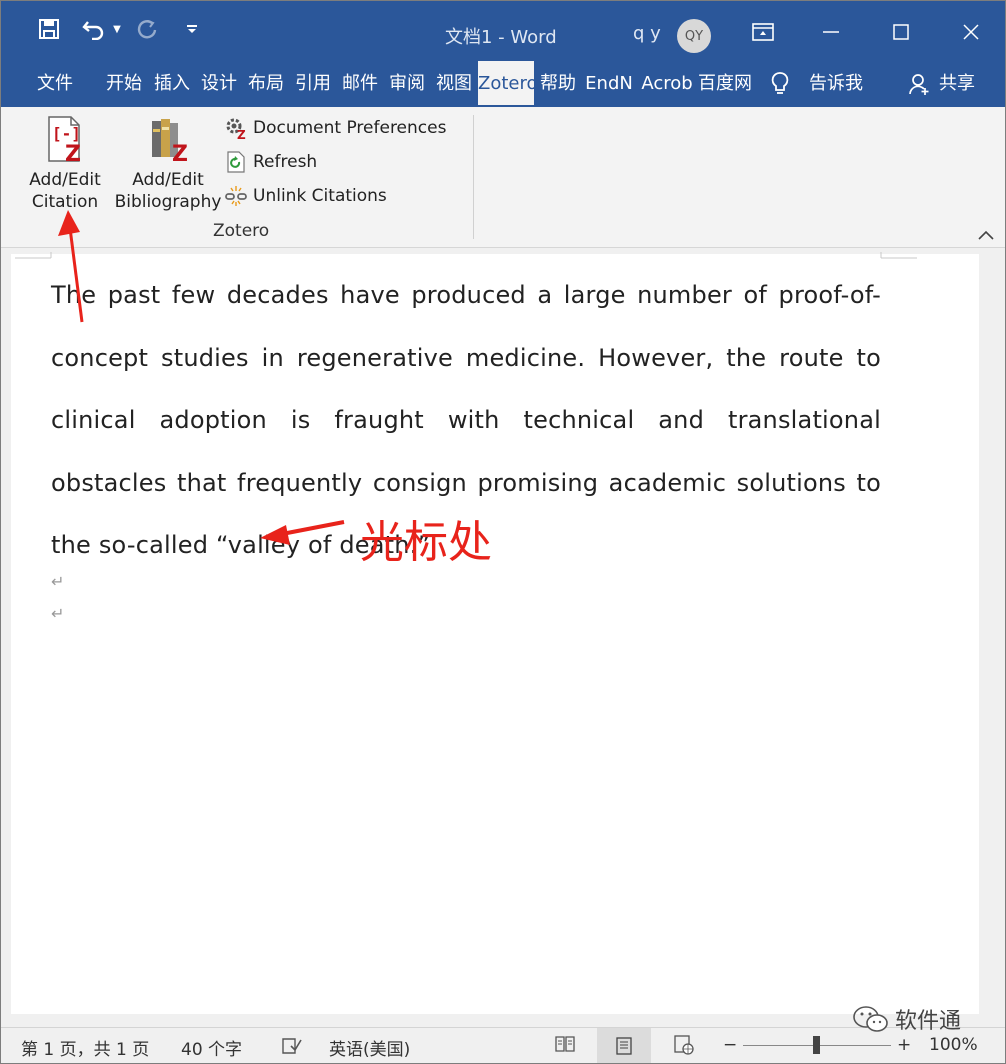 The height and width of the screenshot is (1064, 1006). I want to click on document-title: 文档1 - Word, so click(501, 37).